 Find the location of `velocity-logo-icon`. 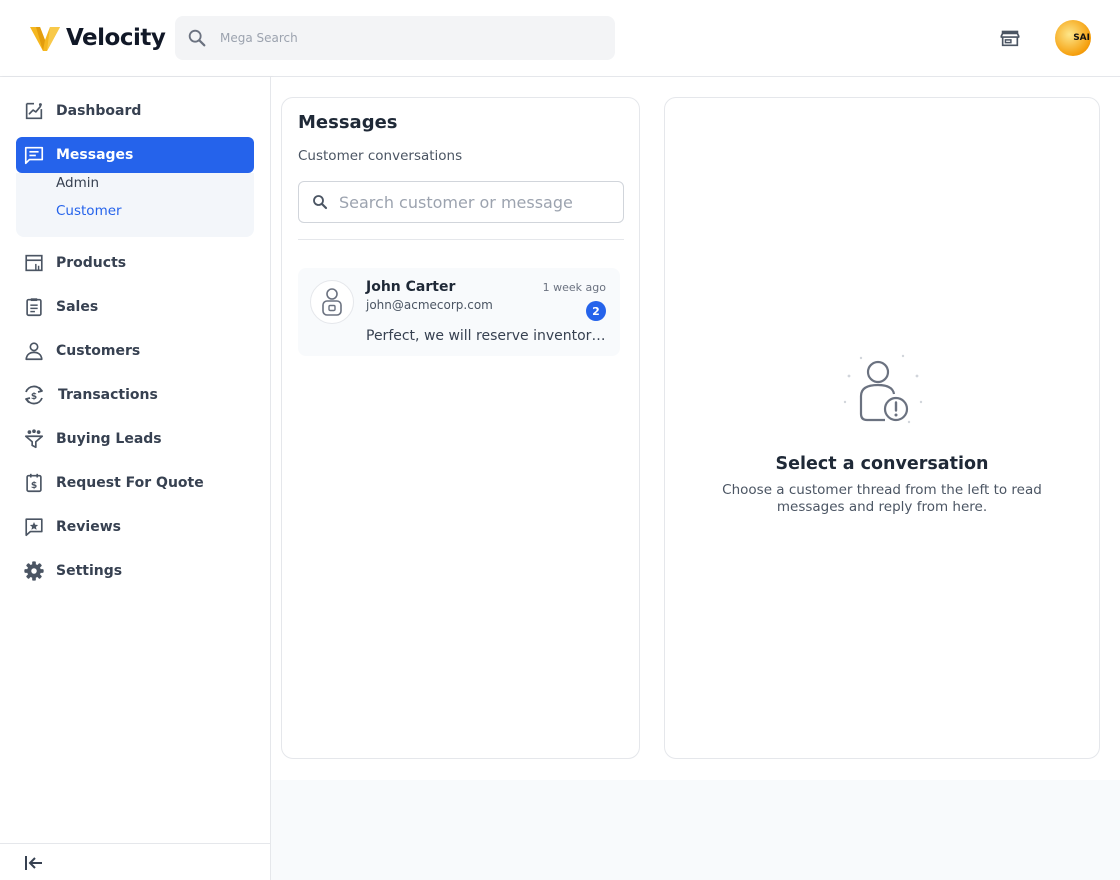

velocity-logo-icon is located at coordinates (45, 39).